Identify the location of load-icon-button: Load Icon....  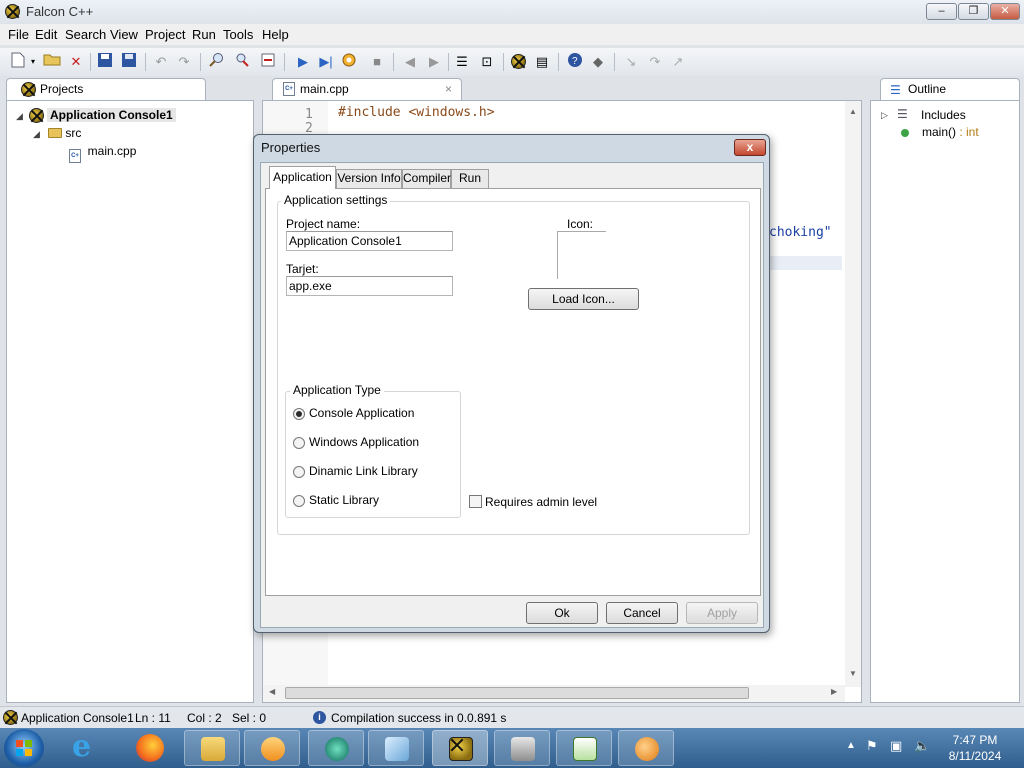
(583, 299).